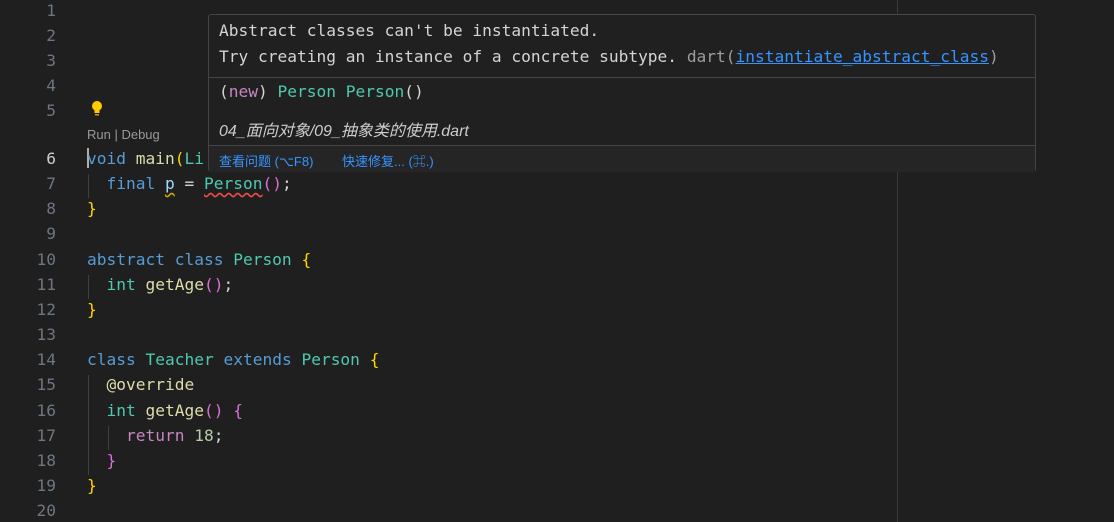 Image resolution: width=1114 pixels, height=522 pixels. Describe the element at coordinates (46, 384) in the screenshot. I see `line-number: 15` at that location.